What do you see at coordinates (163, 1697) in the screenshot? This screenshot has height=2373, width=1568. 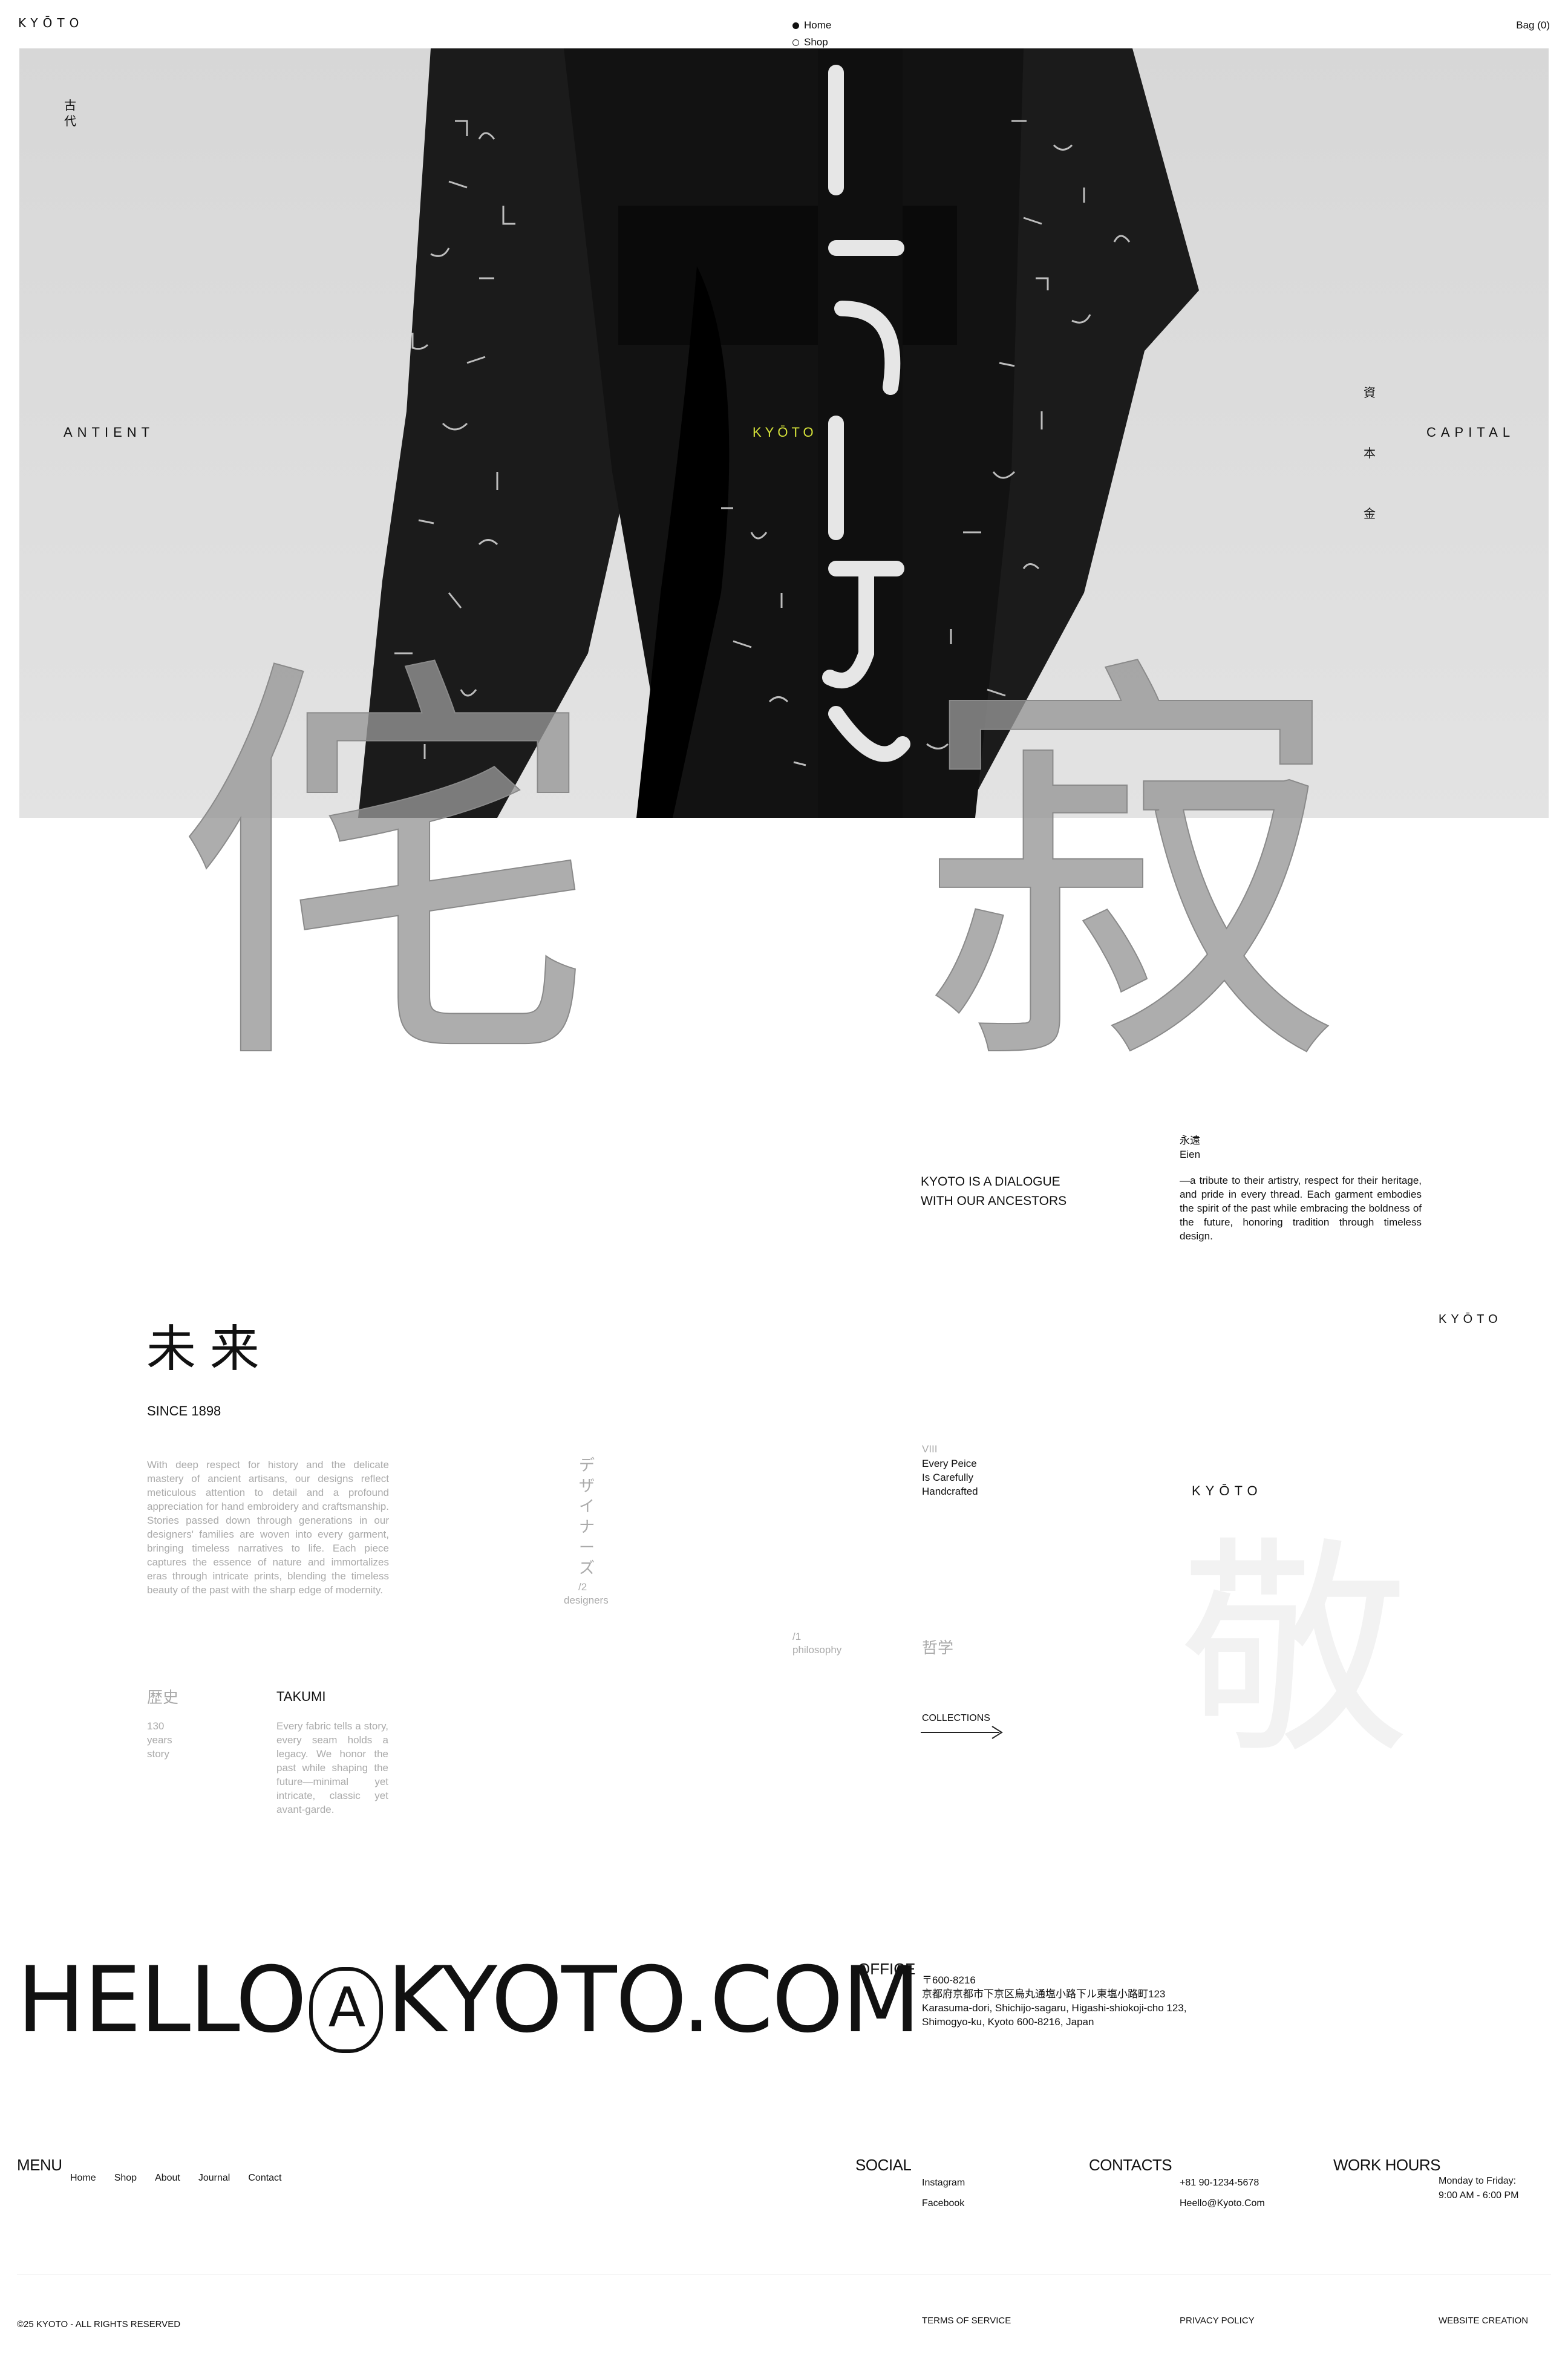 I see `rekishi-kanji: 歴史` at bounding box center [163, 1697].